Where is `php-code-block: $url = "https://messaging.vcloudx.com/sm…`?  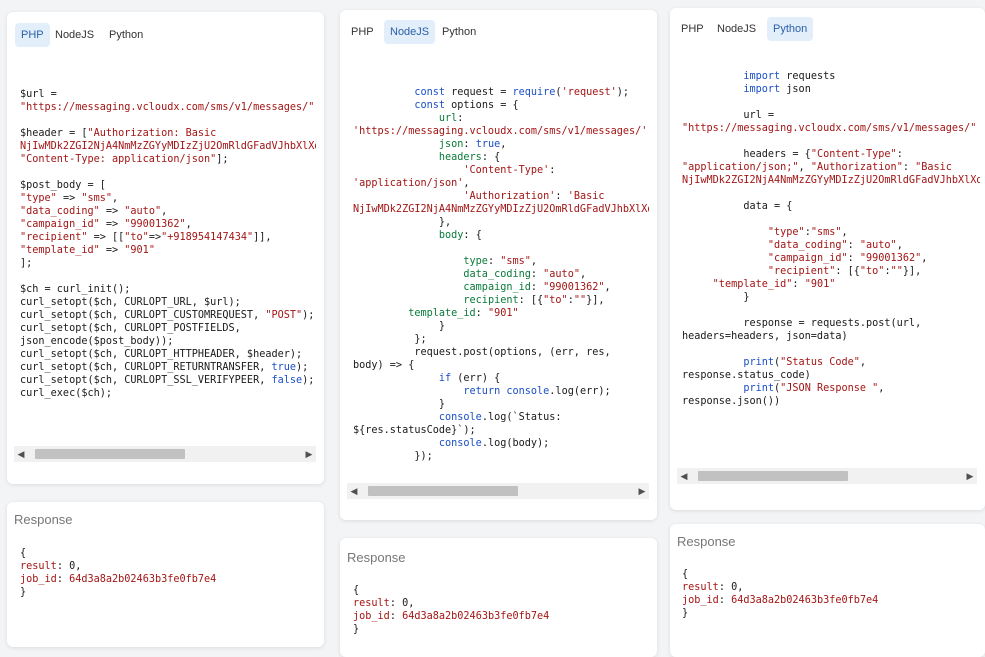
php-code-block: $url = "https://messaging.vcloudx.com/sm… is located at coordinates (168, 244).